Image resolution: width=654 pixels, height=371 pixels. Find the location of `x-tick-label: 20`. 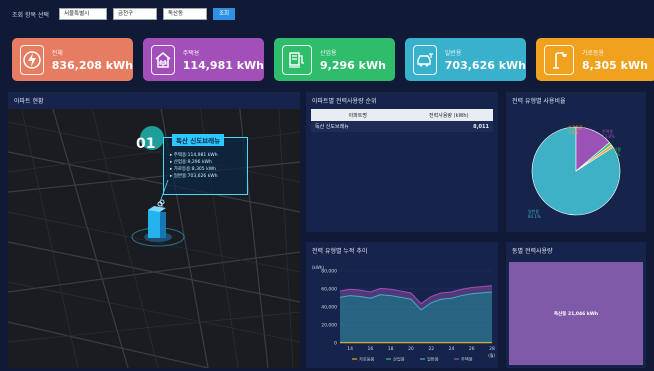

x-tick-label: 20 is located at coordinates (411, 349).